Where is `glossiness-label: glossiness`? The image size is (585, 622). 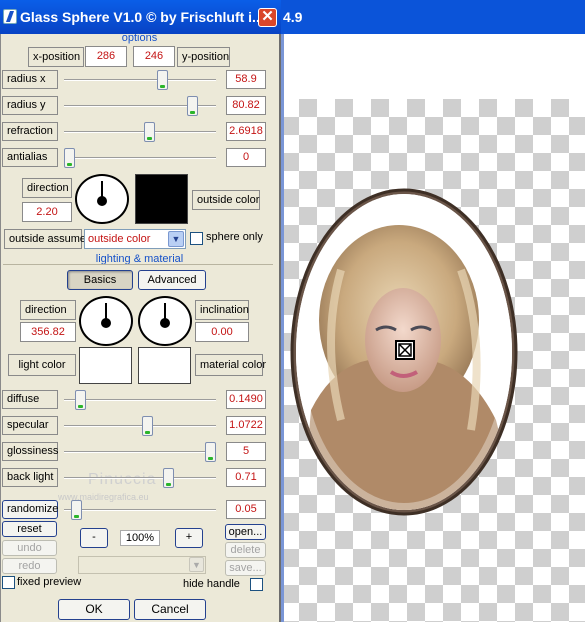
glossiness-label: glossiness is located at coordinates (30, 451).